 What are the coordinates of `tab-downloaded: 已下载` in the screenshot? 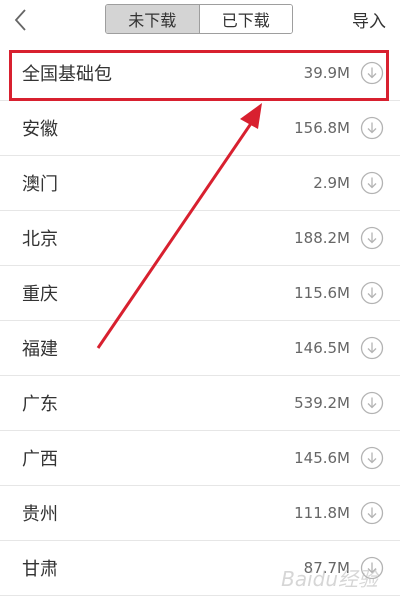 It's located at (245, 19).